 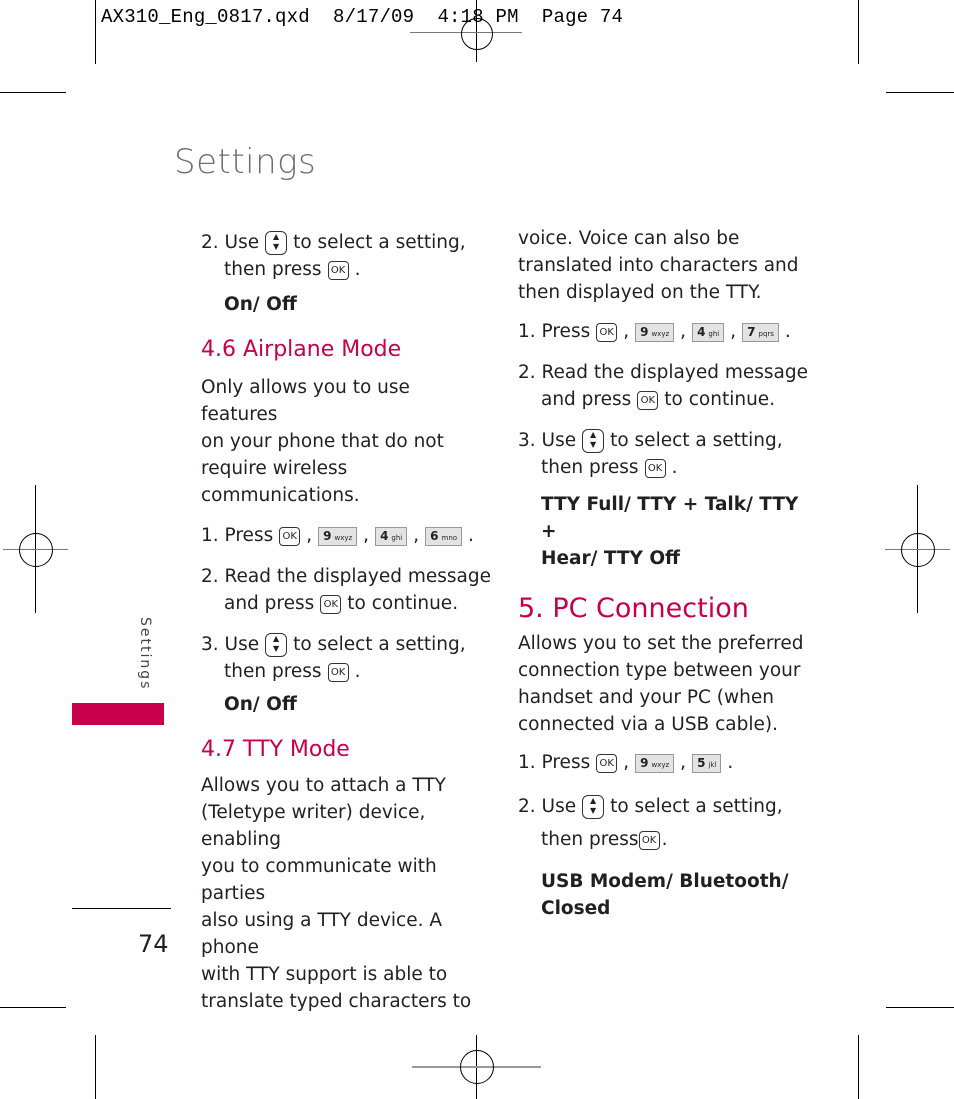 What do you see at coordinates (245, 162) in the screenshot?
I see `page-title: Settings` at bounding box center [245, 162].